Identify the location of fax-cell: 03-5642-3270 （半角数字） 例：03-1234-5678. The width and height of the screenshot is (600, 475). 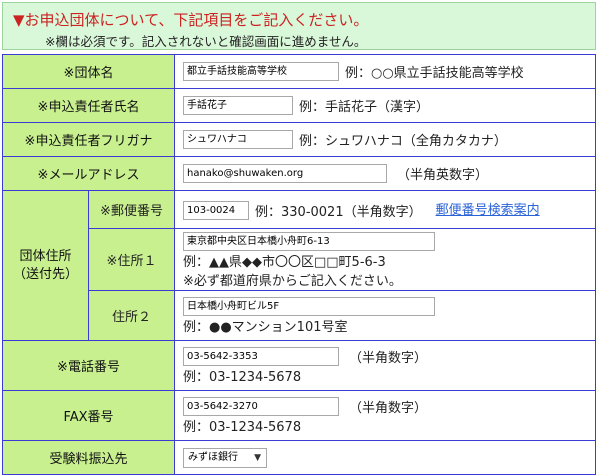
(385, 415).